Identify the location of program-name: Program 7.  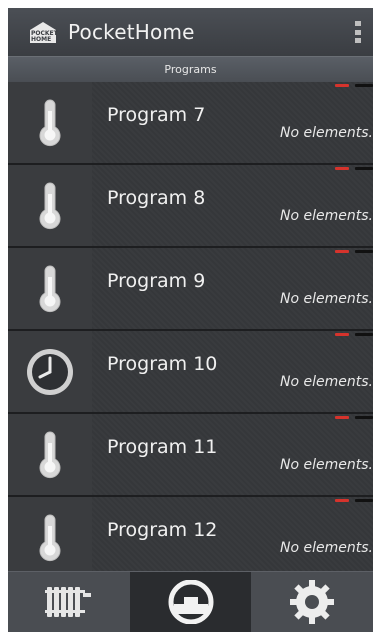
(156, 115).